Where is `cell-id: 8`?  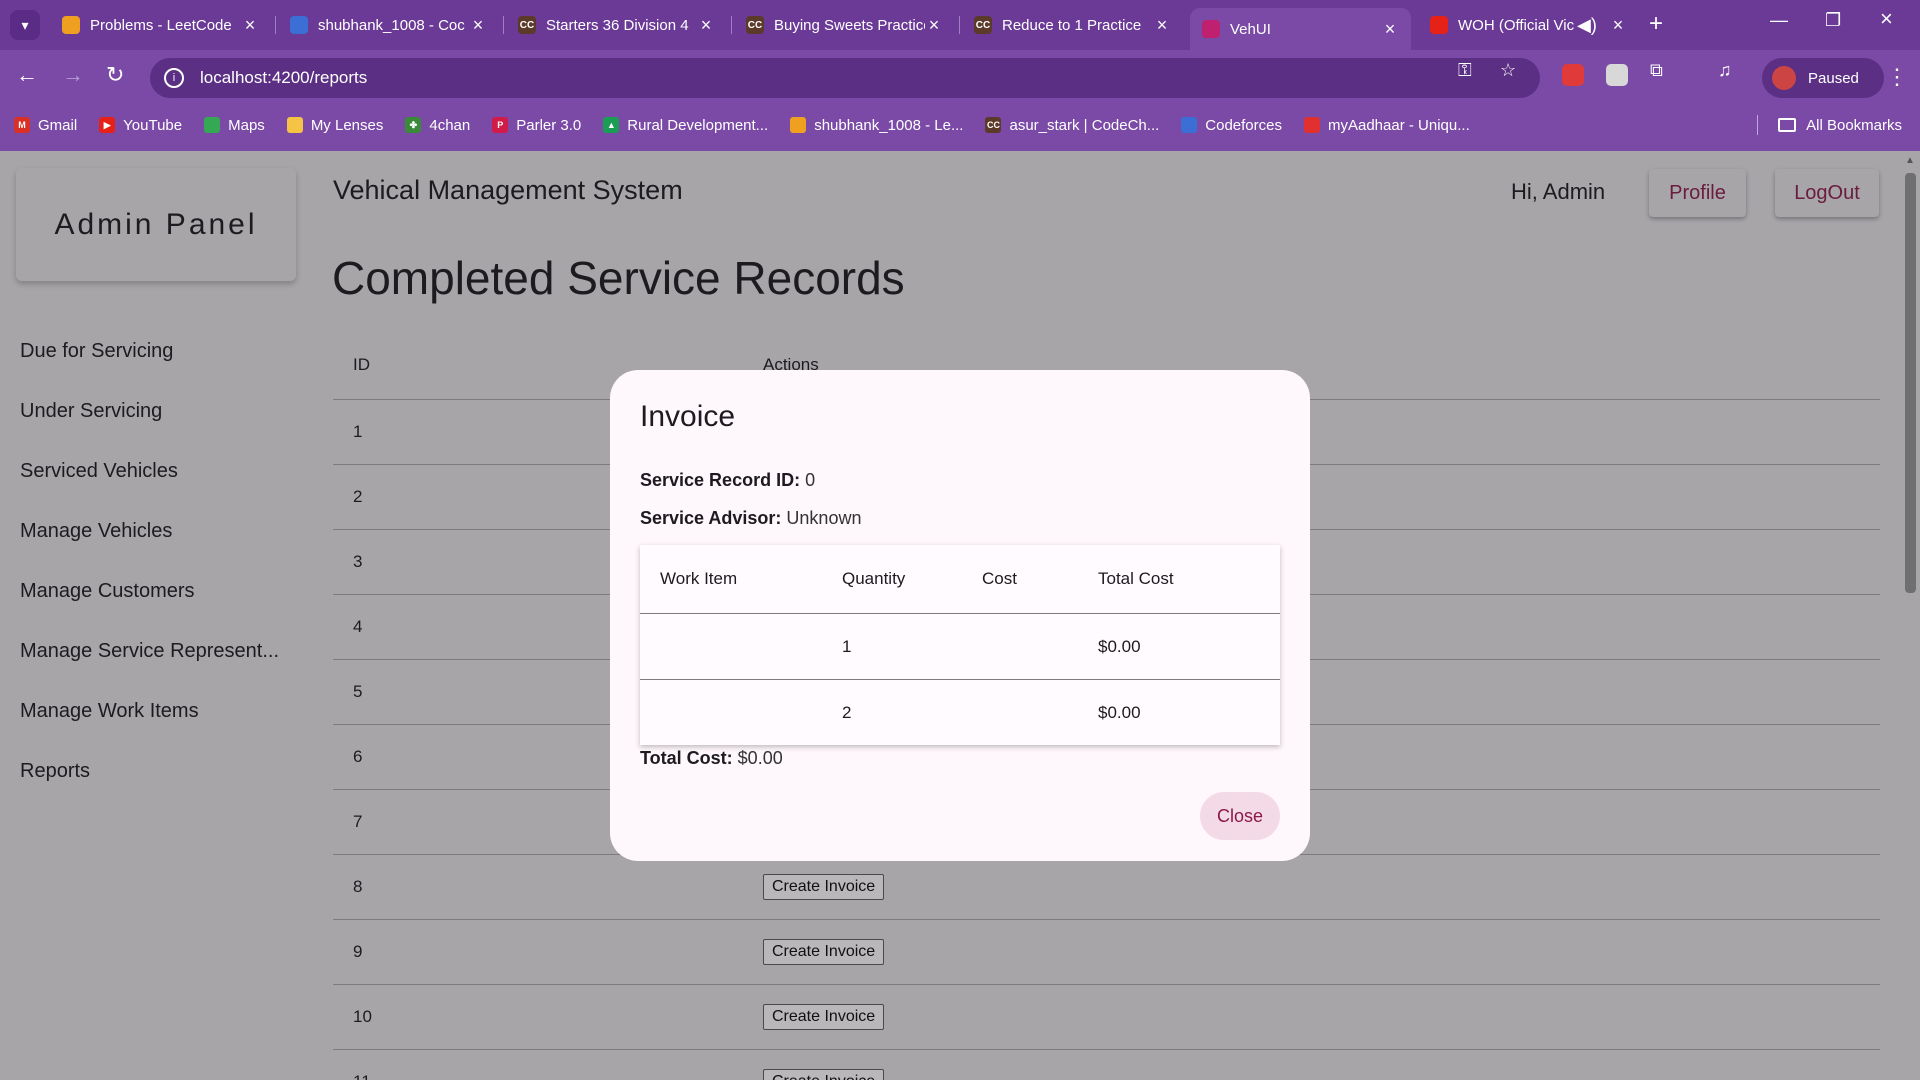
cell-id: 8 is located at coordinates (358, 886).